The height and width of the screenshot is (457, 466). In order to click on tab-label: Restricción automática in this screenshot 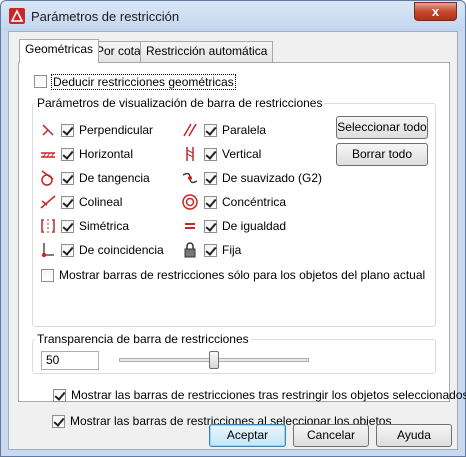, I will do `click(207, 51)`.